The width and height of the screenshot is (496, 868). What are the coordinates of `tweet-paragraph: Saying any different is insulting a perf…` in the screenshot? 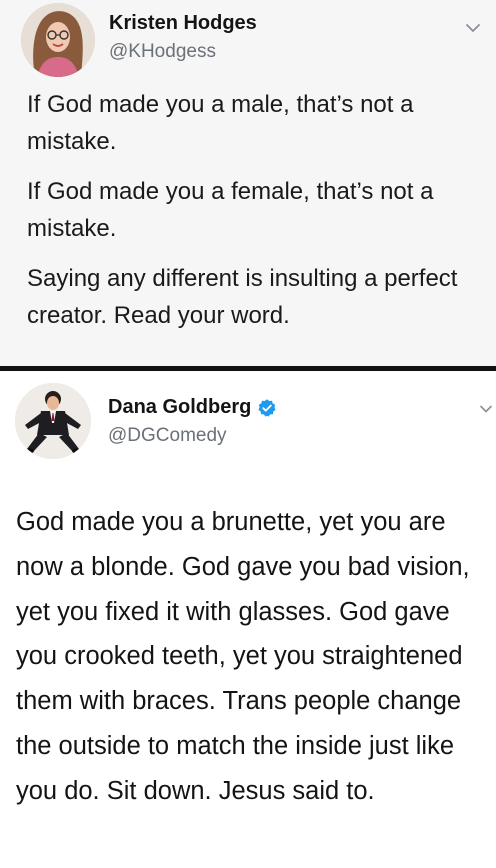 It's located at (242, 297).